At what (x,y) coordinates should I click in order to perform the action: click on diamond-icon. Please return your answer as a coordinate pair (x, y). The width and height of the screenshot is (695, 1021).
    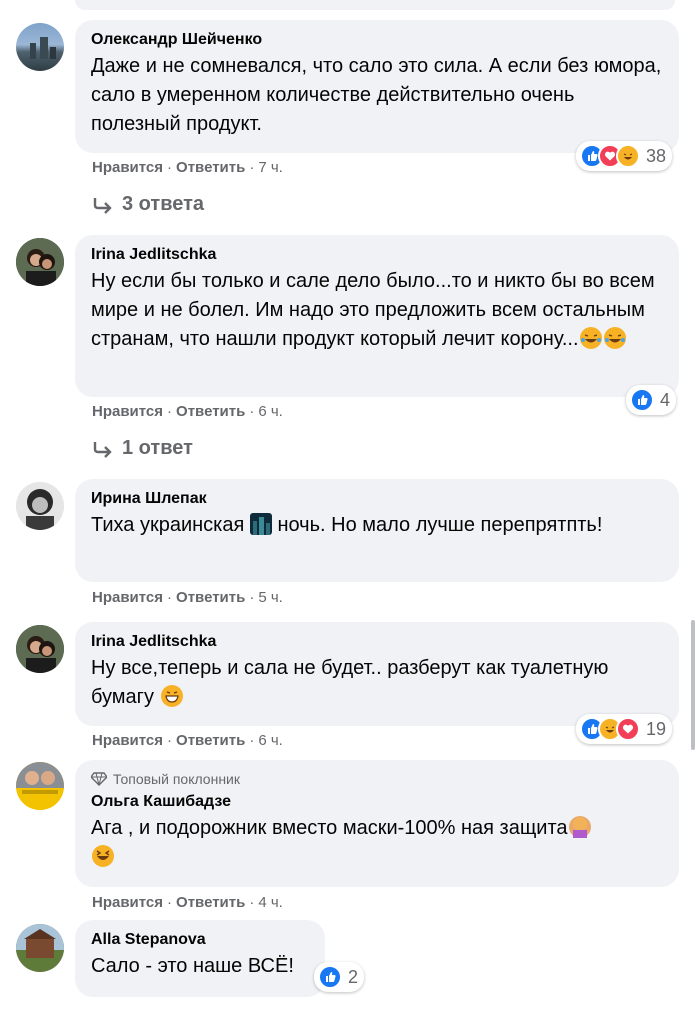
    Looking at the image, I should click on (99, 779).